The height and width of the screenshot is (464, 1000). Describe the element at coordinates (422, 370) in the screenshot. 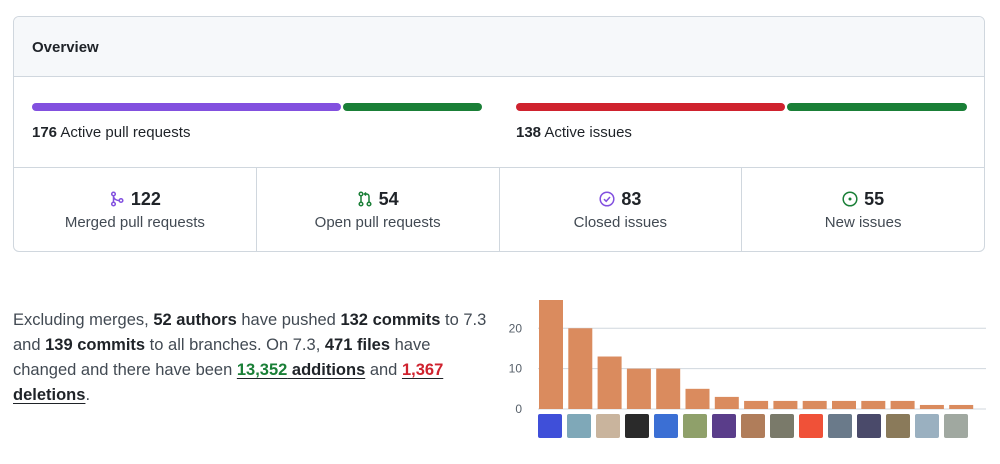

I see `deletions-count: 1,367` at that location.